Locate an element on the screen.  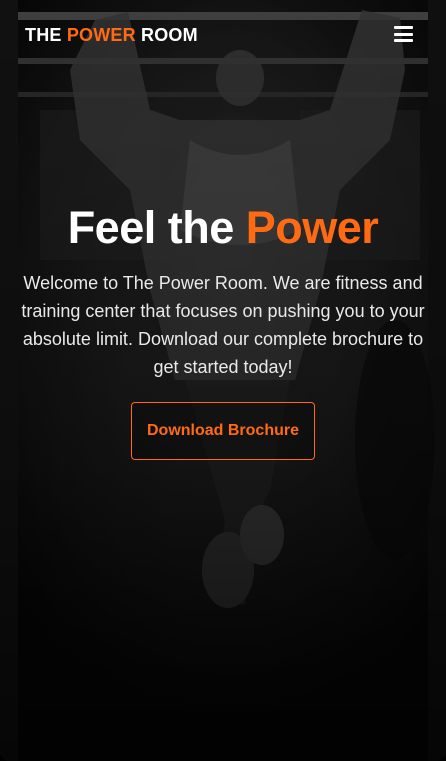
headline-text: Feel the is located at coordinates (156, 227).